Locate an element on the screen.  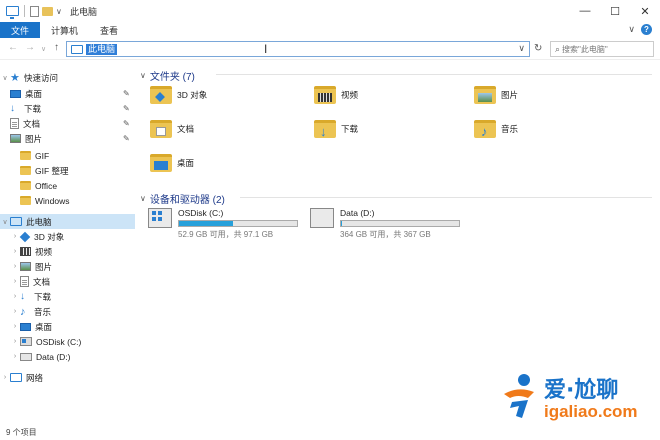
tab-file: 文件 is located at coordinates (20, 30).